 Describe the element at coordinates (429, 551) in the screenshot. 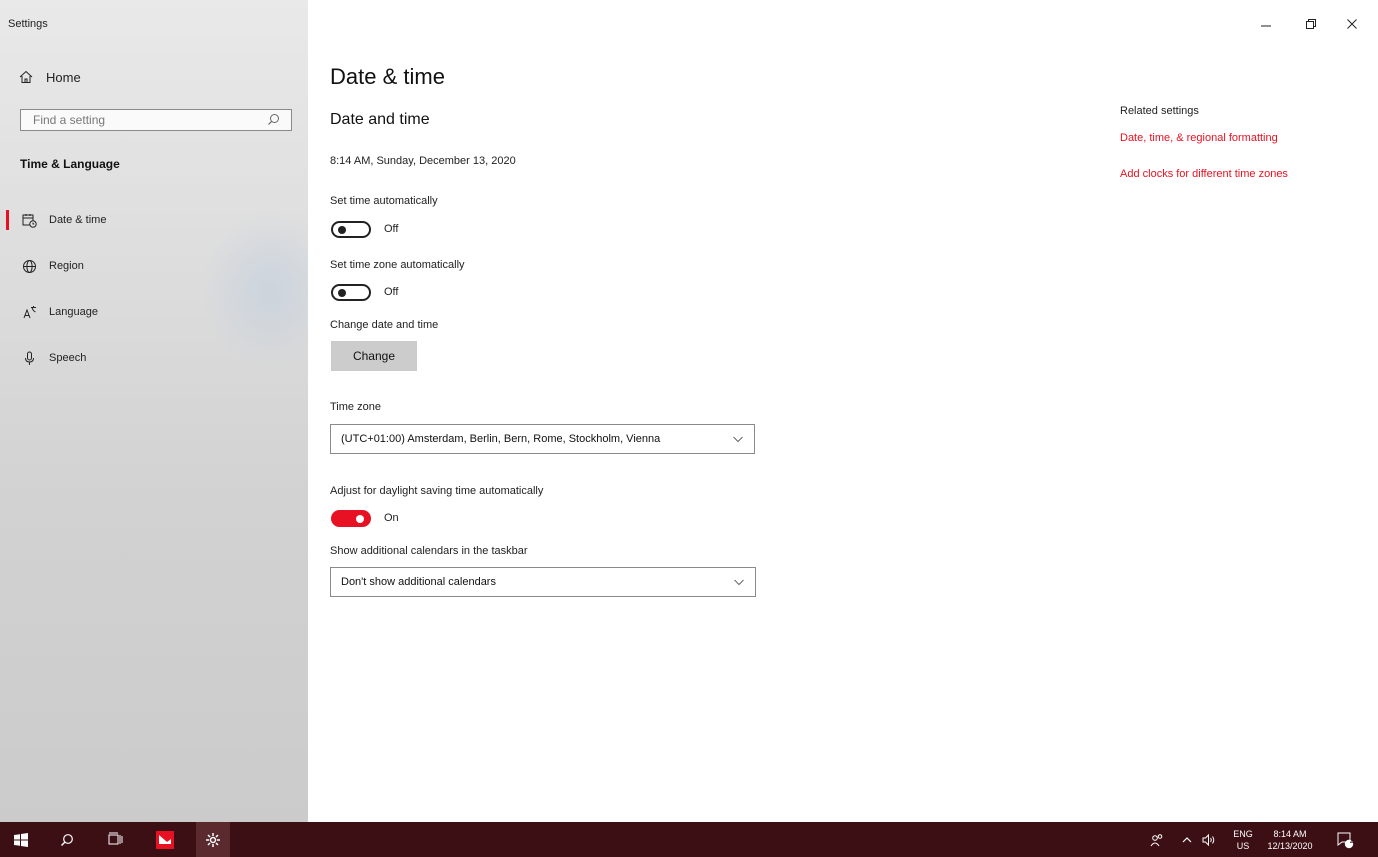

I see `calendars-label: Show additional calendars in the taskbar` at that location.